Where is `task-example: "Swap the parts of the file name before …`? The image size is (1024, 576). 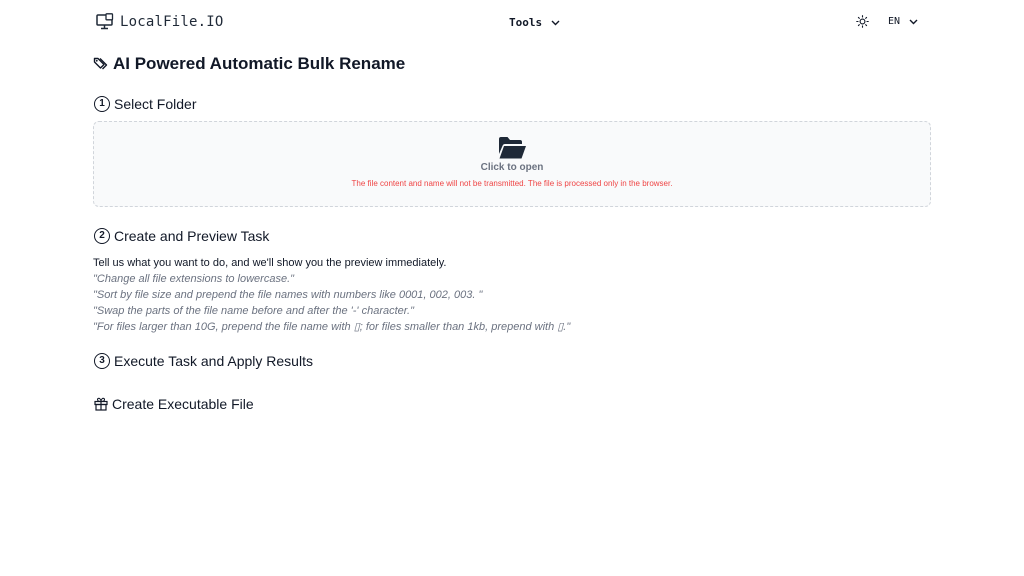
task-example: "Swap the parts of the file name before … is located at coordinates (331, 311).